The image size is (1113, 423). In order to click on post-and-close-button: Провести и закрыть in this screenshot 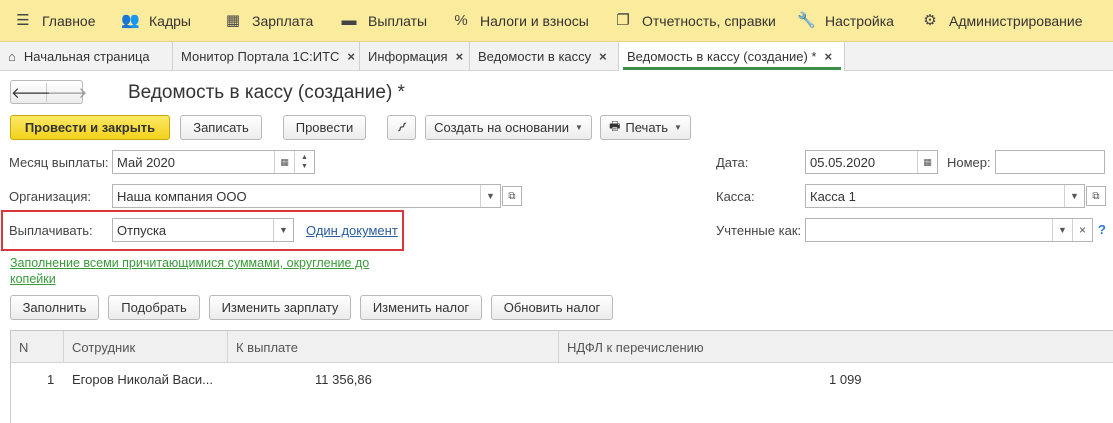, I will do `click(90, 127)`.